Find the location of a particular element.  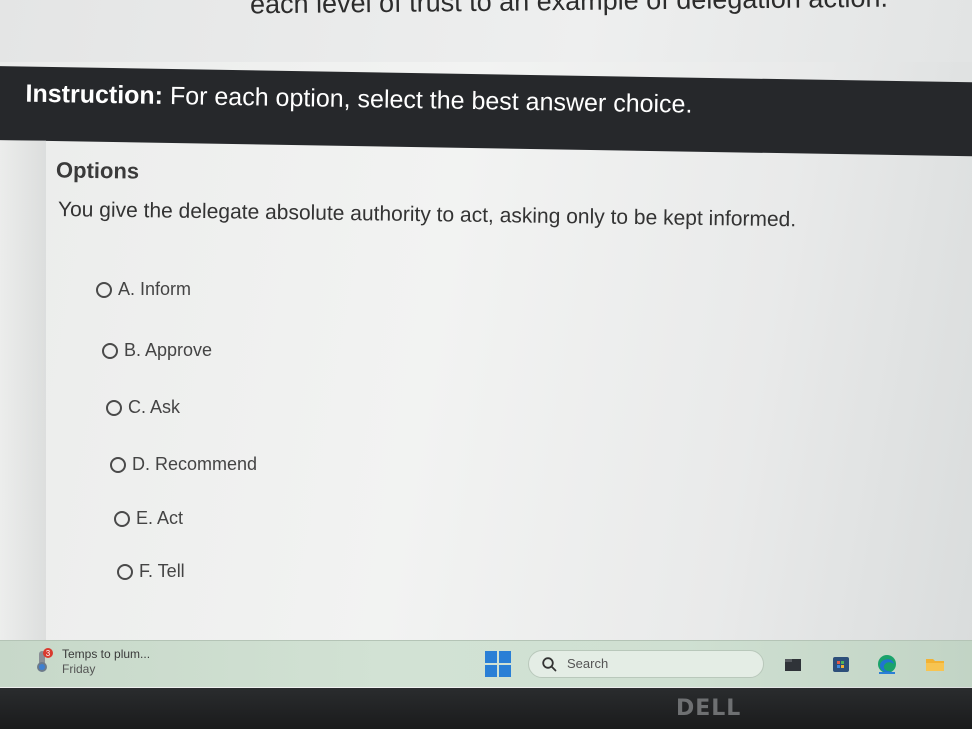

answer-option-approve: B. Approve is located at coordinates (157, 350).